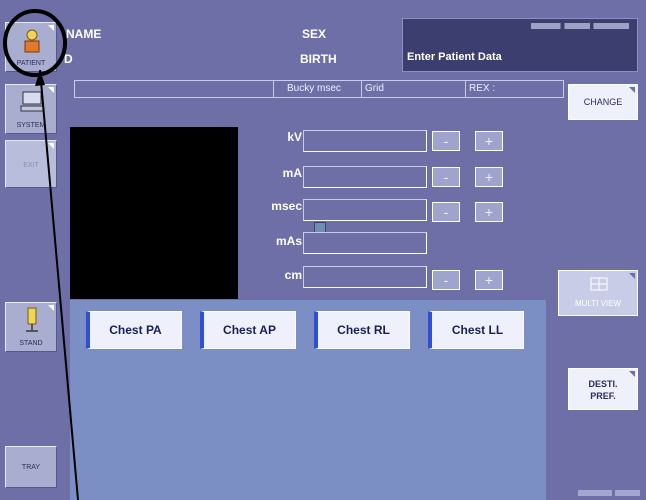 The height and width of the screenshot is (500, 646). Describe the element at coordinates (35, 43) in the screenshot. I see `highlight-circle` at that location.